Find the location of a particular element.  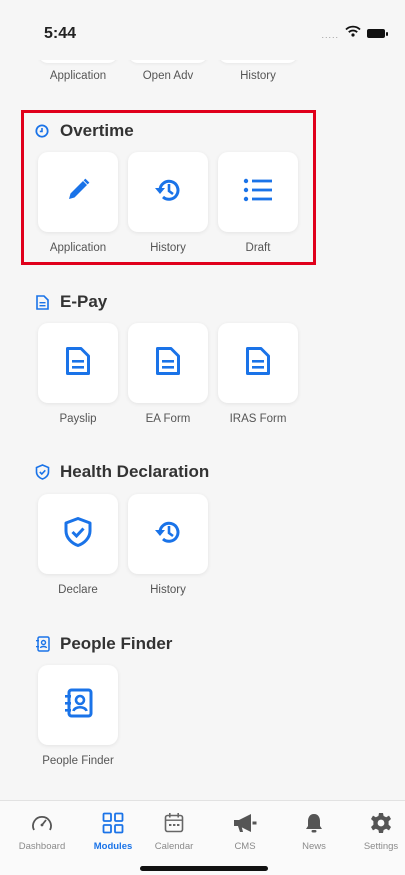

tab-label-news: News is located at coordinates (314, 846).